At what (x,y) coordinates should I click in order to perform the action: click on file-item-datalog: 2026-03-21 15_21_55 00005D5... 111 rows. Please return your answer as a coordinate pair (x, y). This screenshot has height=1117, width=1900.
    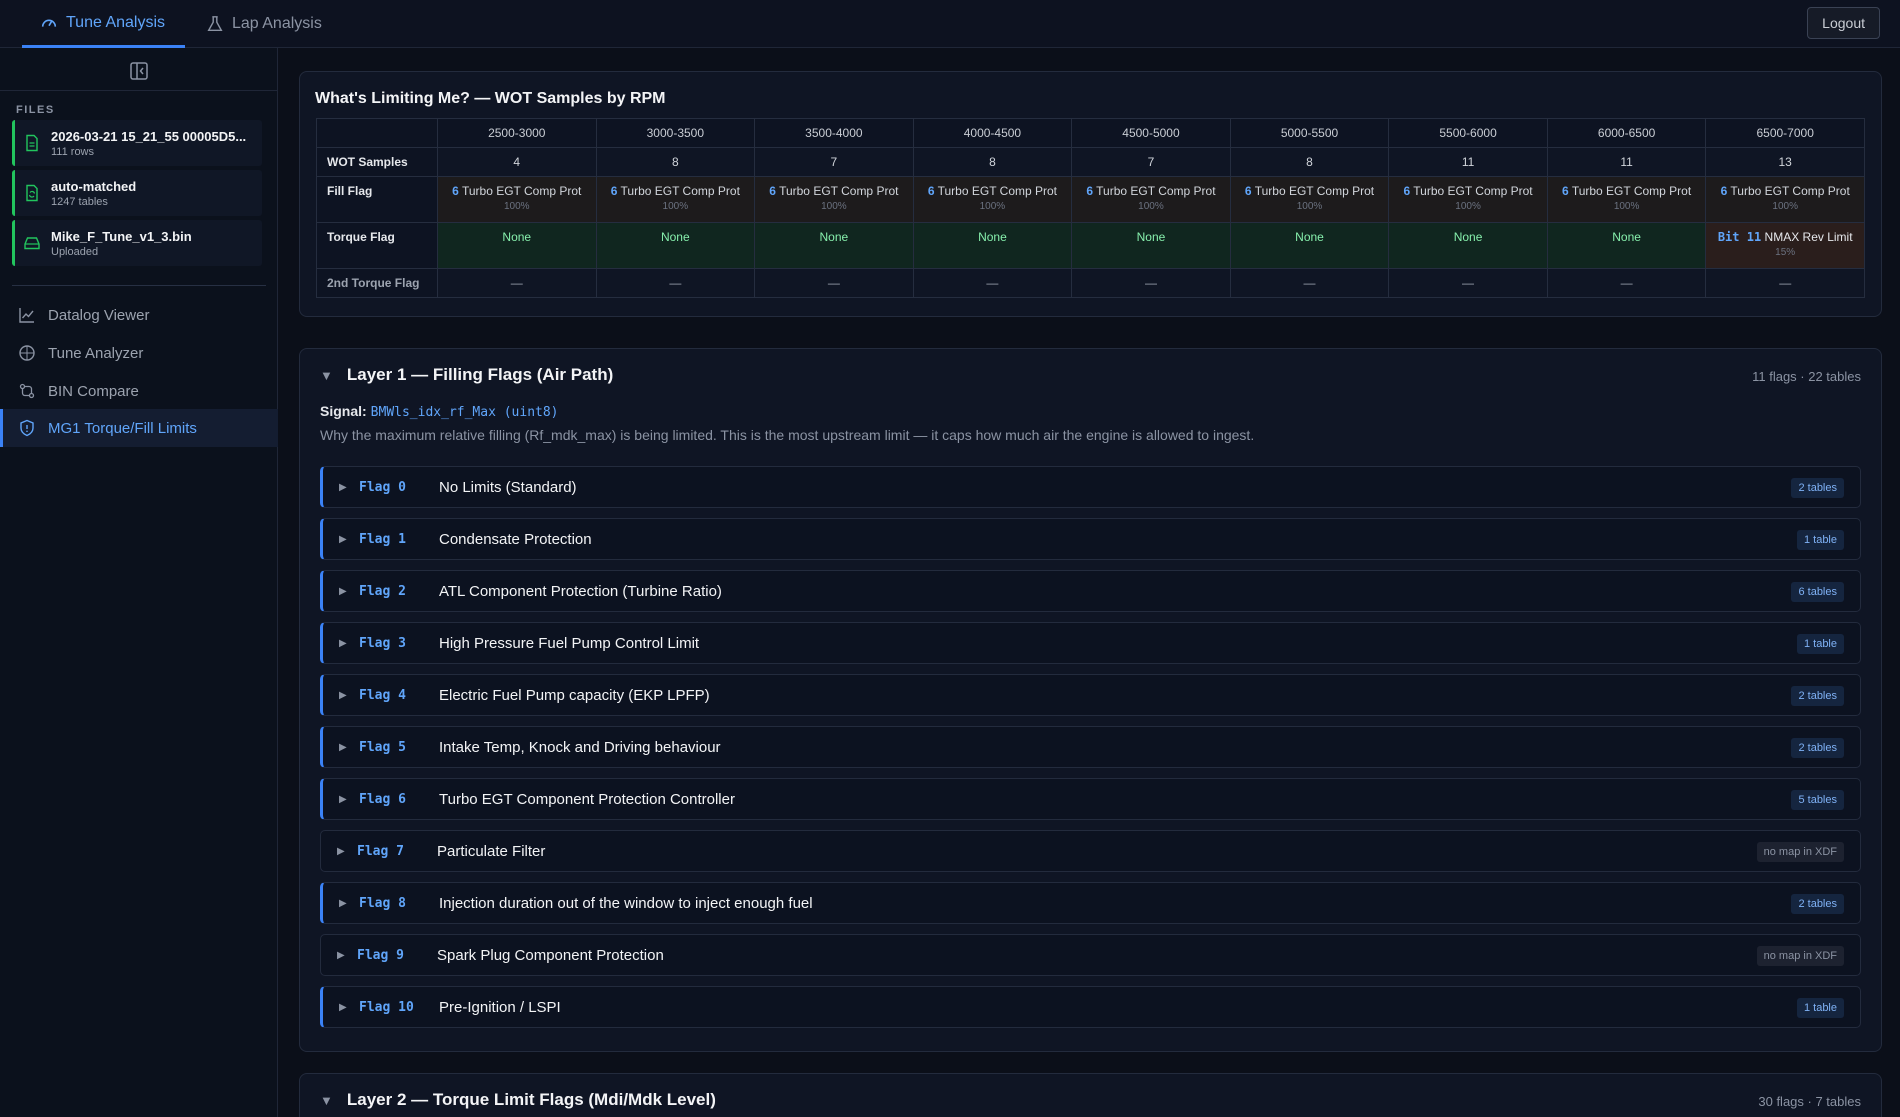
    Looking at the image, I should click on (137, 143).